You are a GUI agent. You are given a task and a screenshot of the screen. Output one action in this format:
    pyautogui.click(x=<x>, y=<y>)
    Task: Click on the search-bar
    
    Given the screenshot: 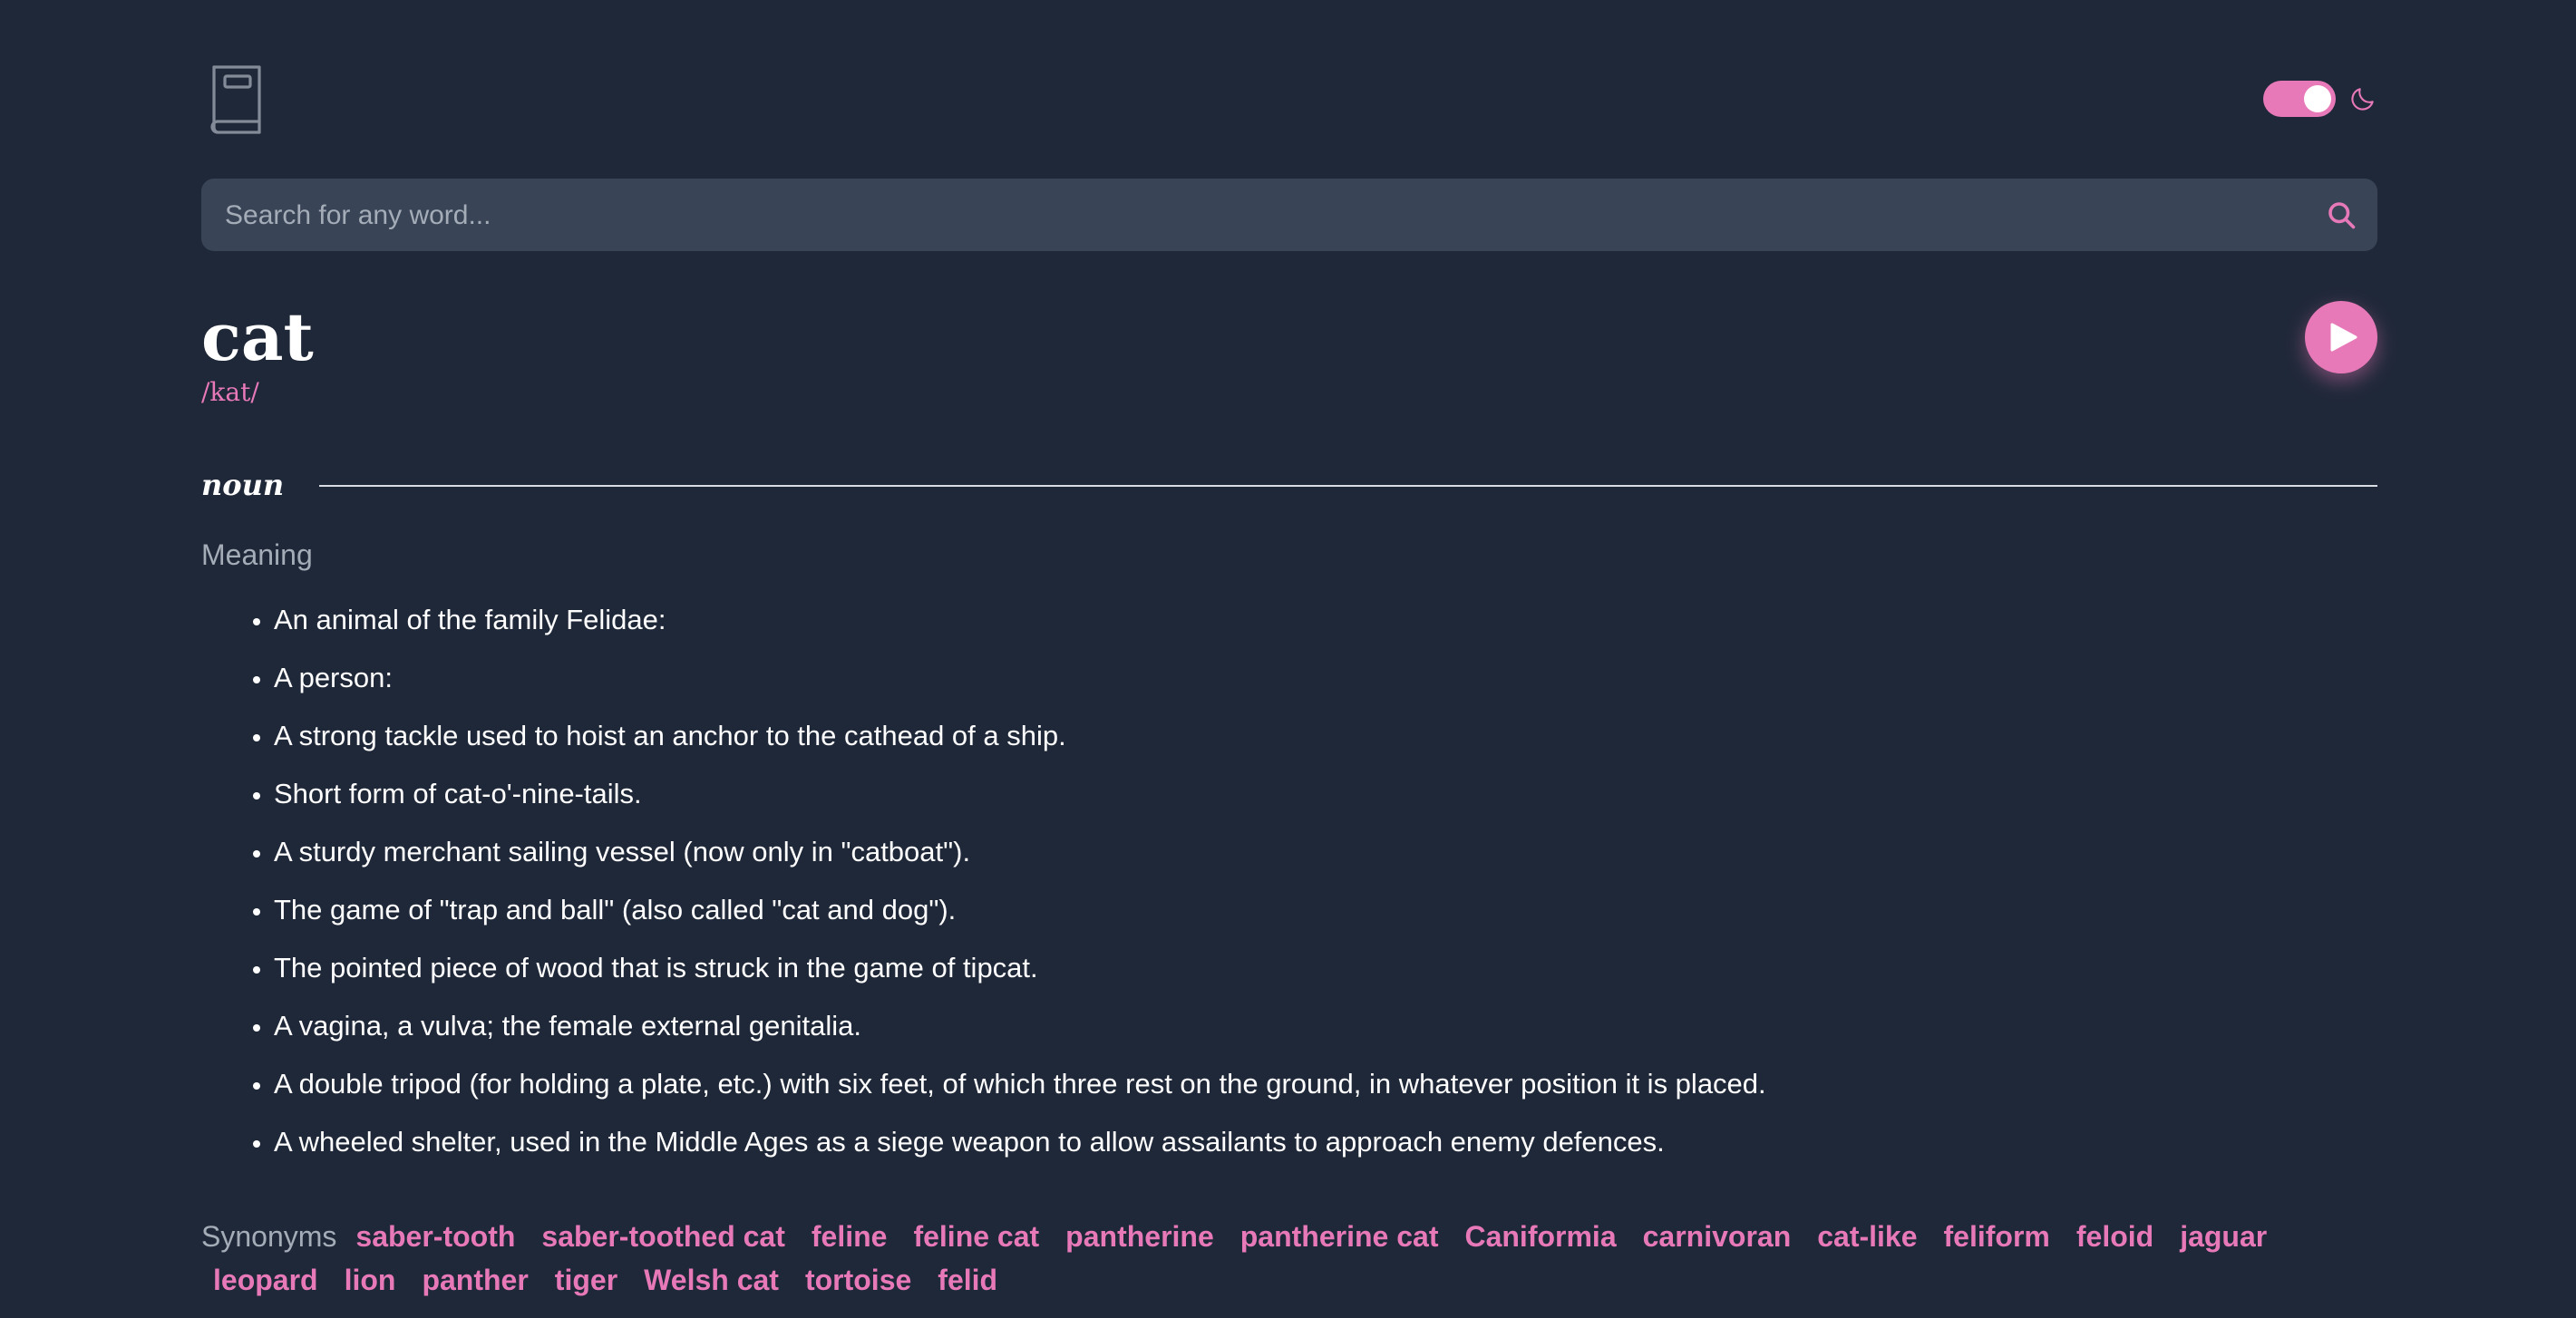 What is the action you would take?
    pyautogui.click(x=1289, y=216)
    